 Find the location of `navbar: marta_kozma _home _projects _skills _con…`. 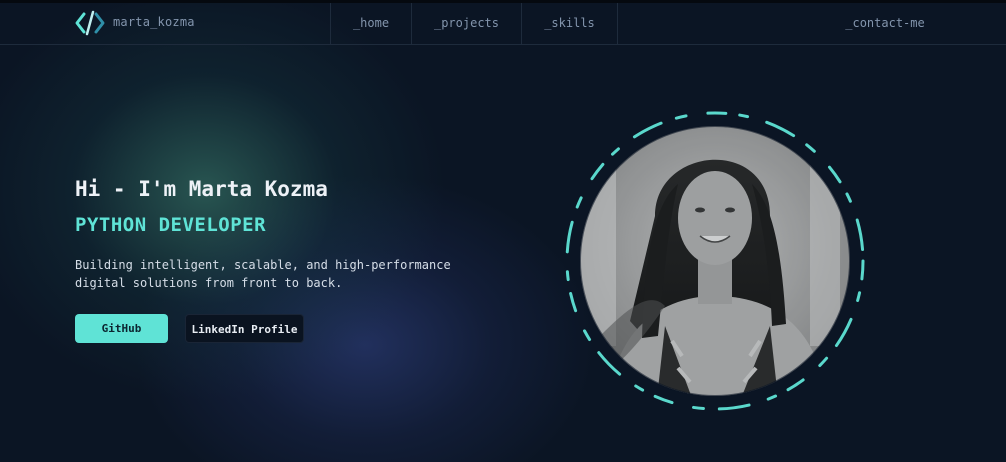

navbar: marta_kozma _home _projects _skills _con… is located at coordinates (503, 24).